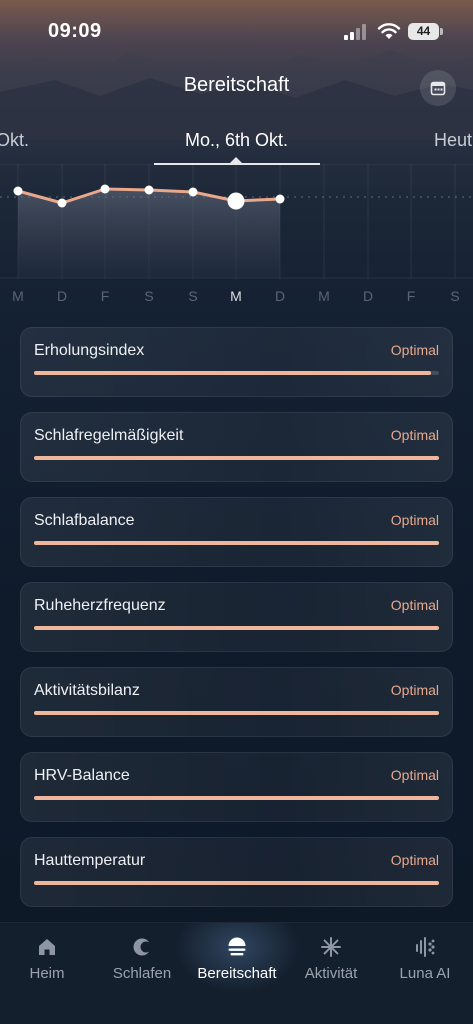 This screenshot has width=473, height=1024. What do you see at coordinates (425, 947) in the screenshot?
I see `sparkle-icon` at bounding box center [425, 947].